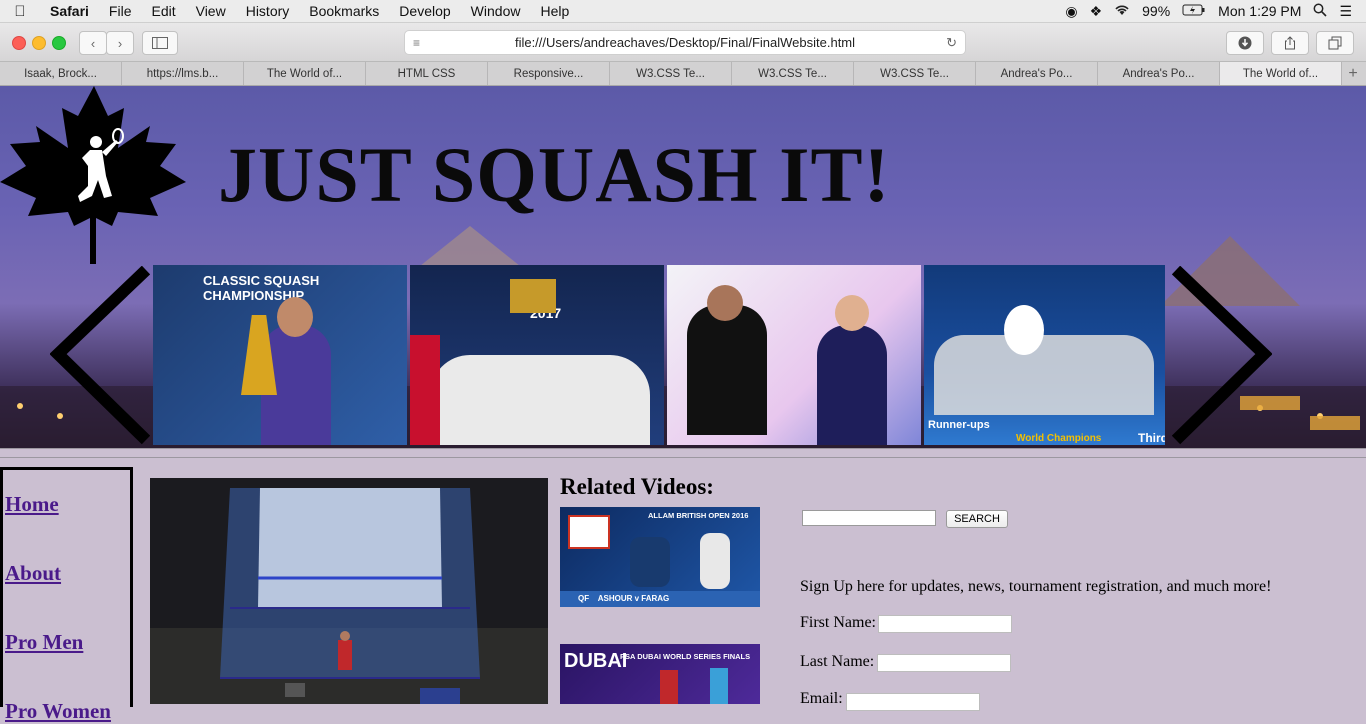 The width and height of the screenshot is (1366, 724). What do you see at coordinates (1194, 11) in the screenshot?
I see `battery-icon` at bounding box center [1194, 11].